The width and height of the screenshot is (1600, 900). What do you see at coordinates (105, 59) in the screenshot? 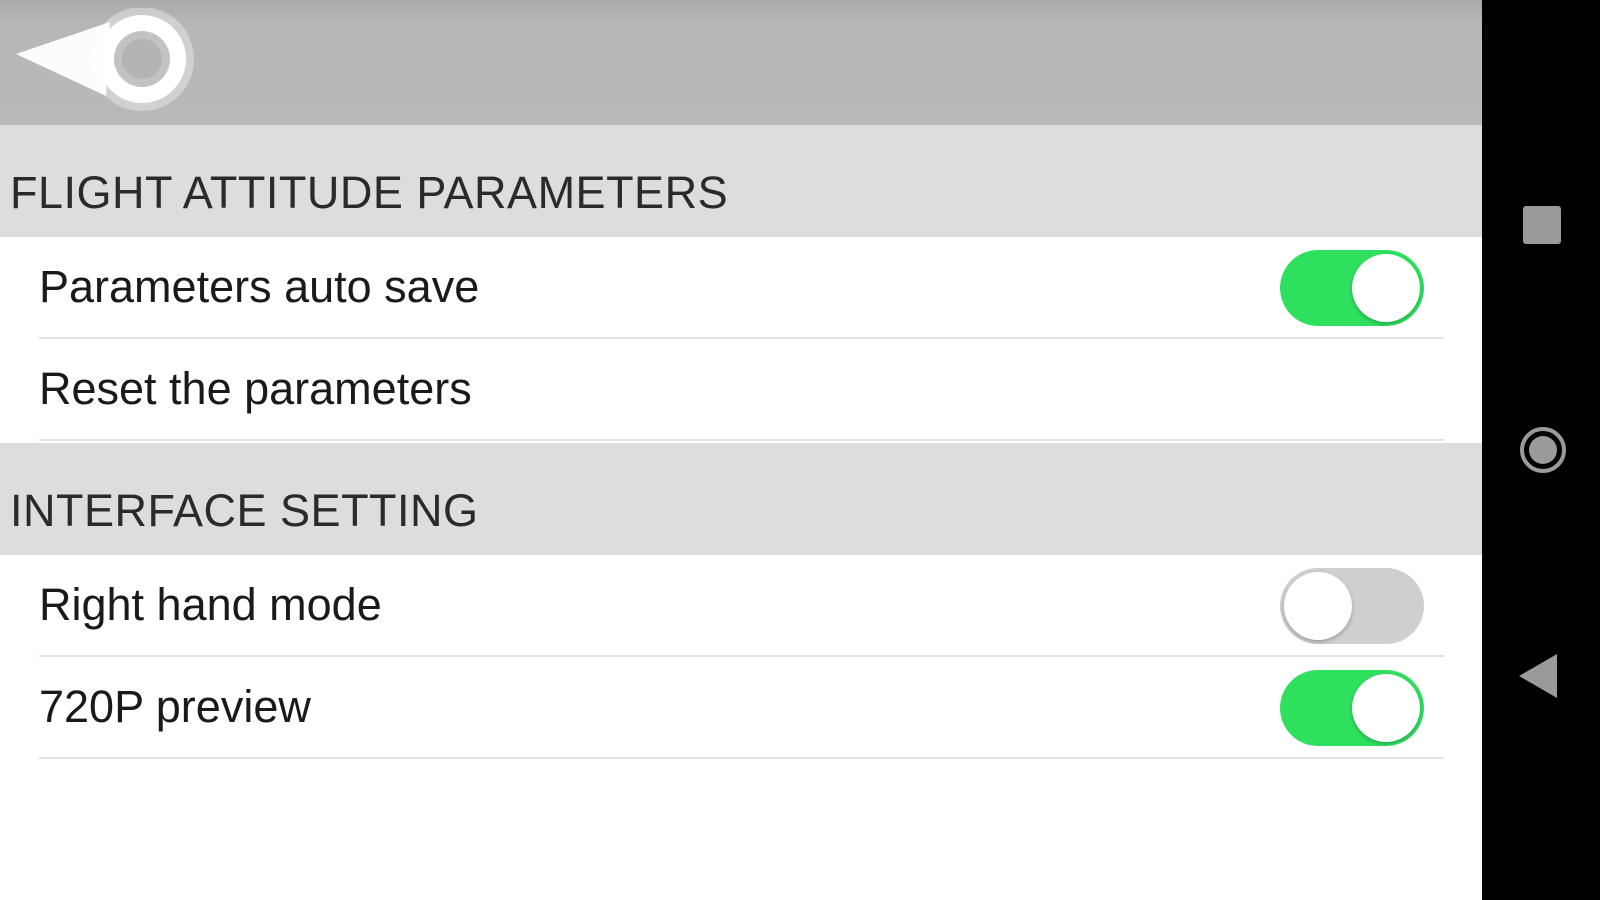
I see `back-arrow-icon` at bounding box center [105, 59].